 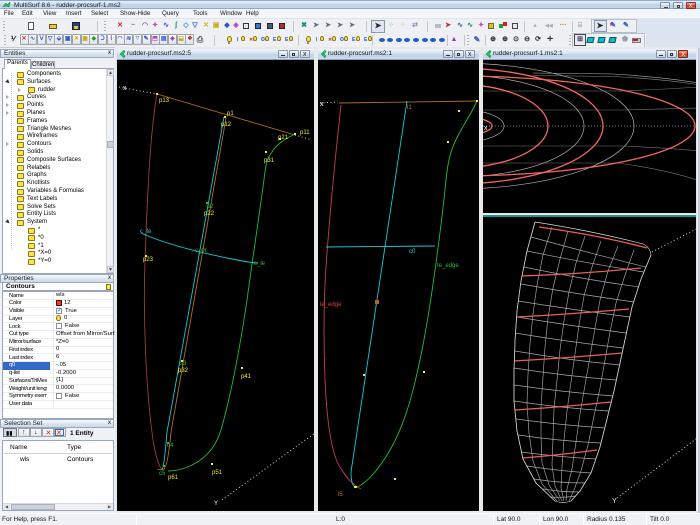 What do you see at coordinates (448, 266) in the screenshot?
I see `svg-text: te_edge` at bounding box center [448, 266].